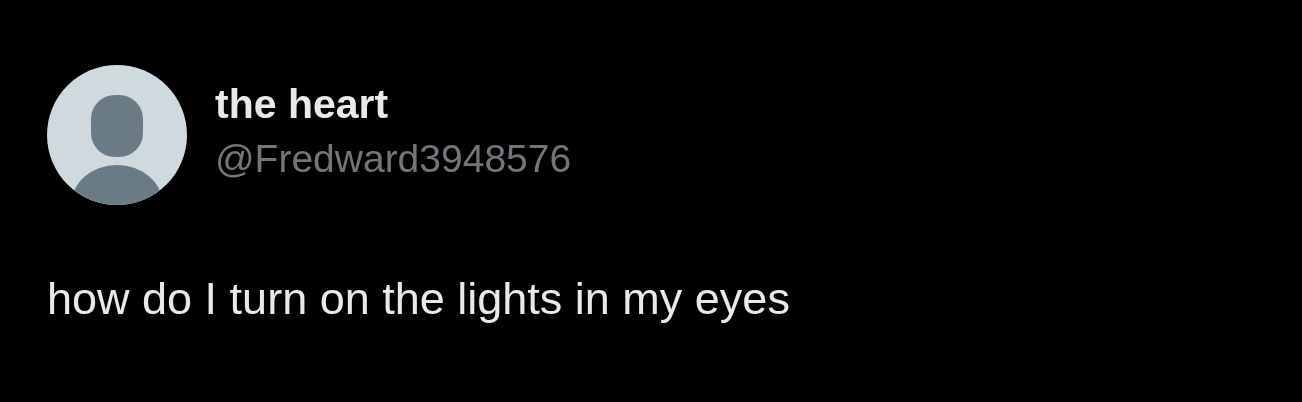 This screenshot has width=1302, height=402. Describe the element at coordinates (393, 159) in the screenshot. I see `author-handle: @Fredward3948576` at that location.